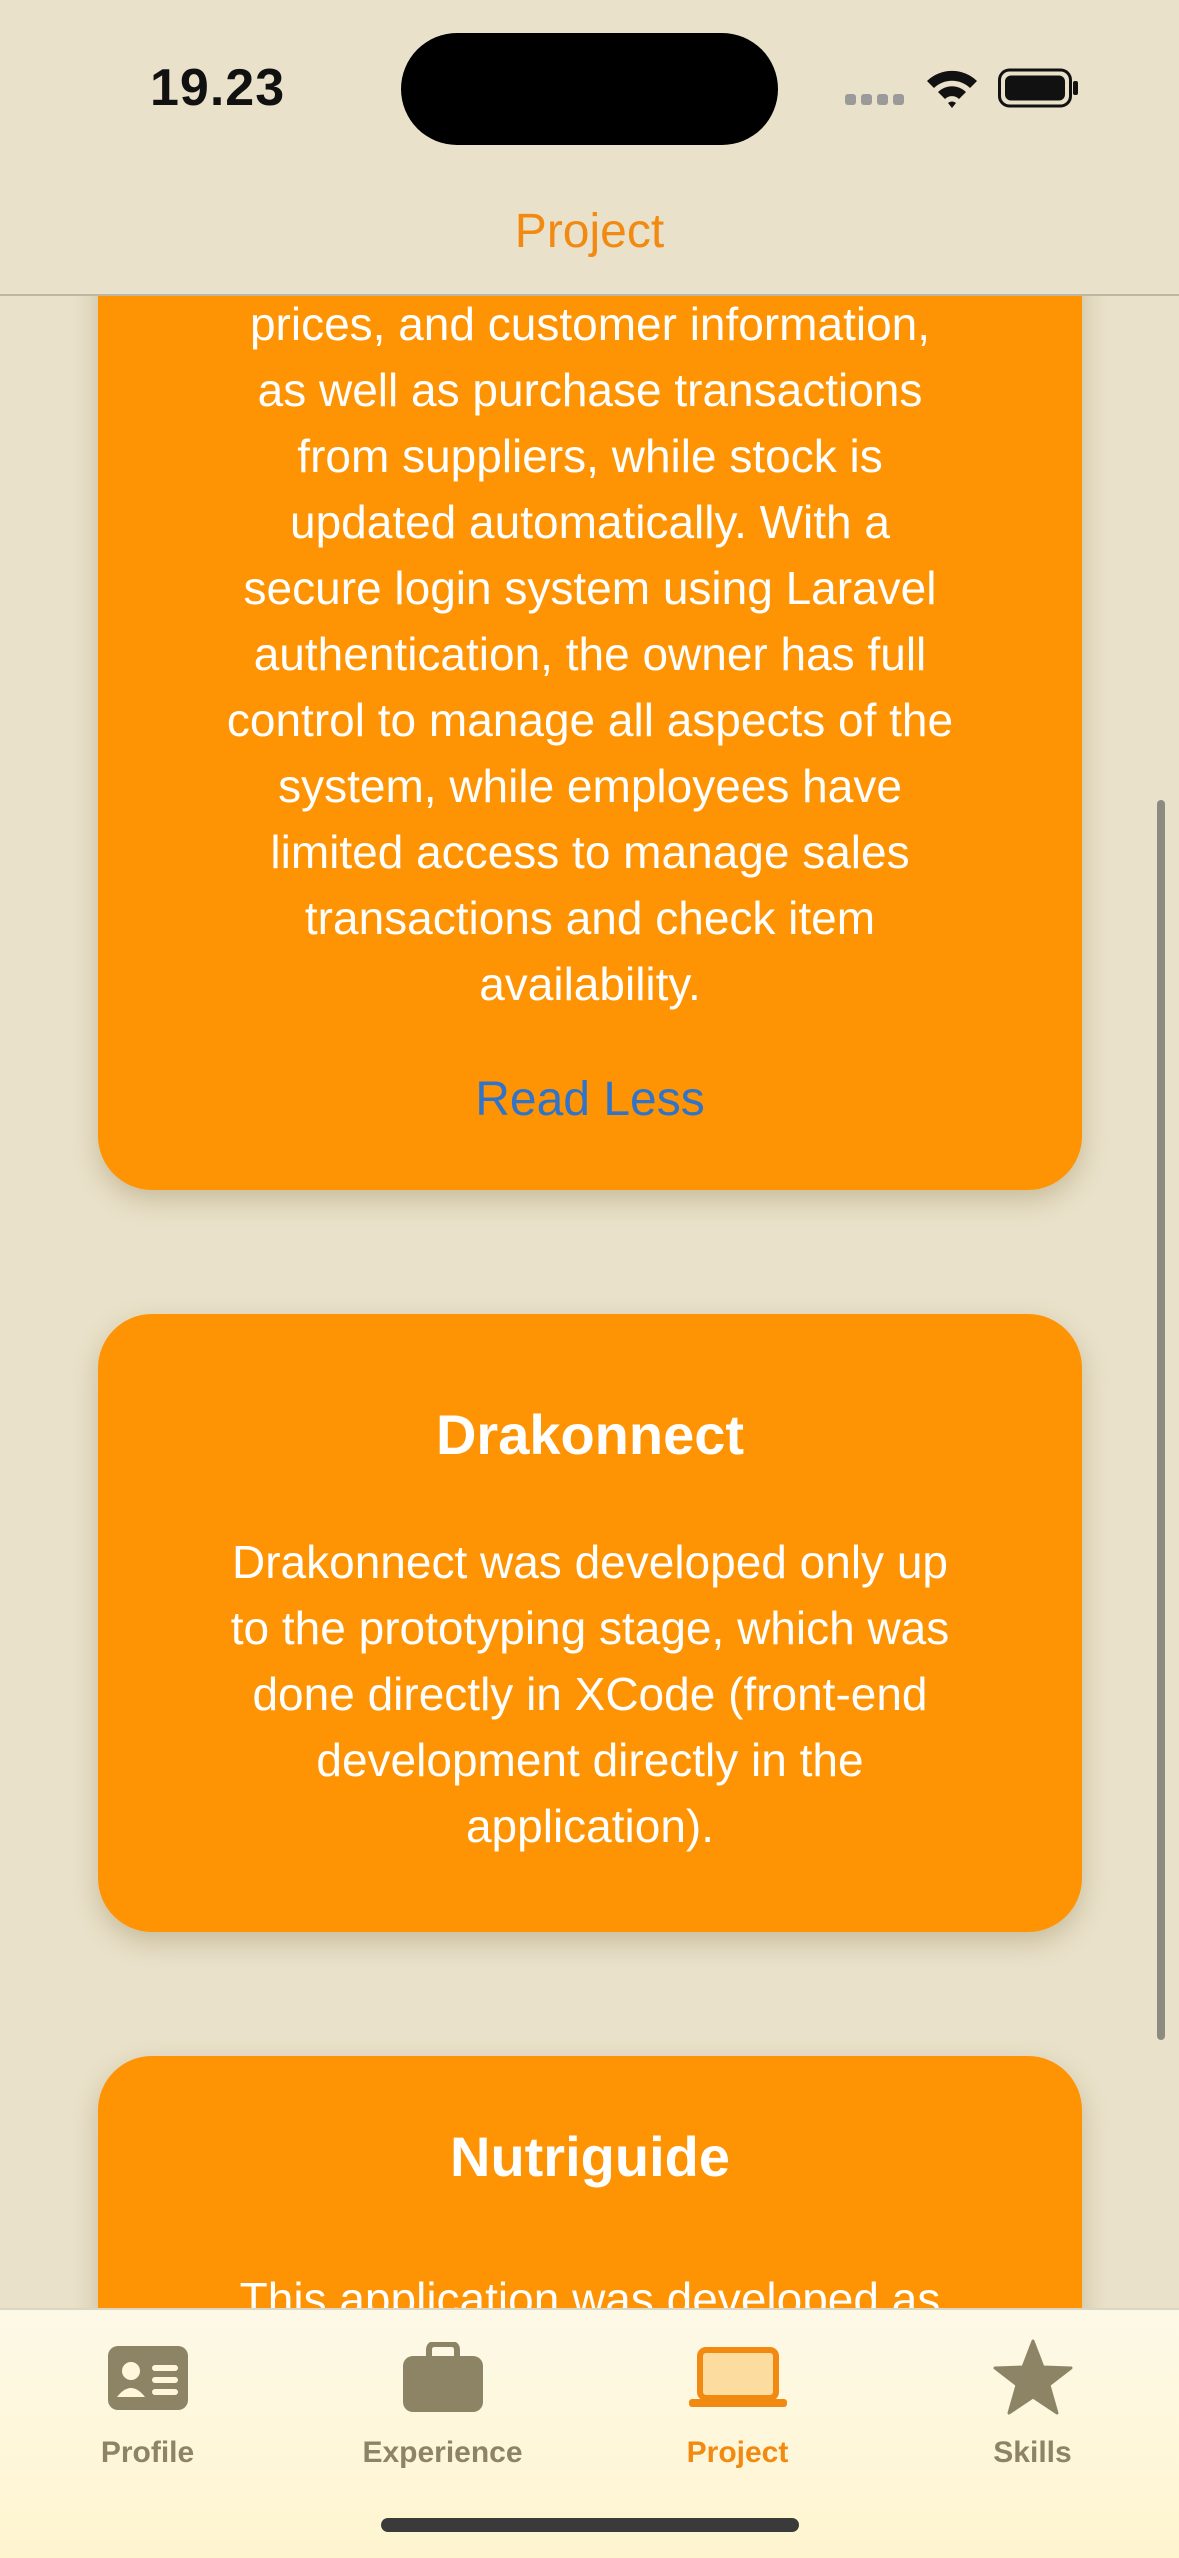 This screenshot has width=1179, height=2558. Describe the element at coordinates (589, 231) in the screenshot. I see `page-title: Project` at that location.